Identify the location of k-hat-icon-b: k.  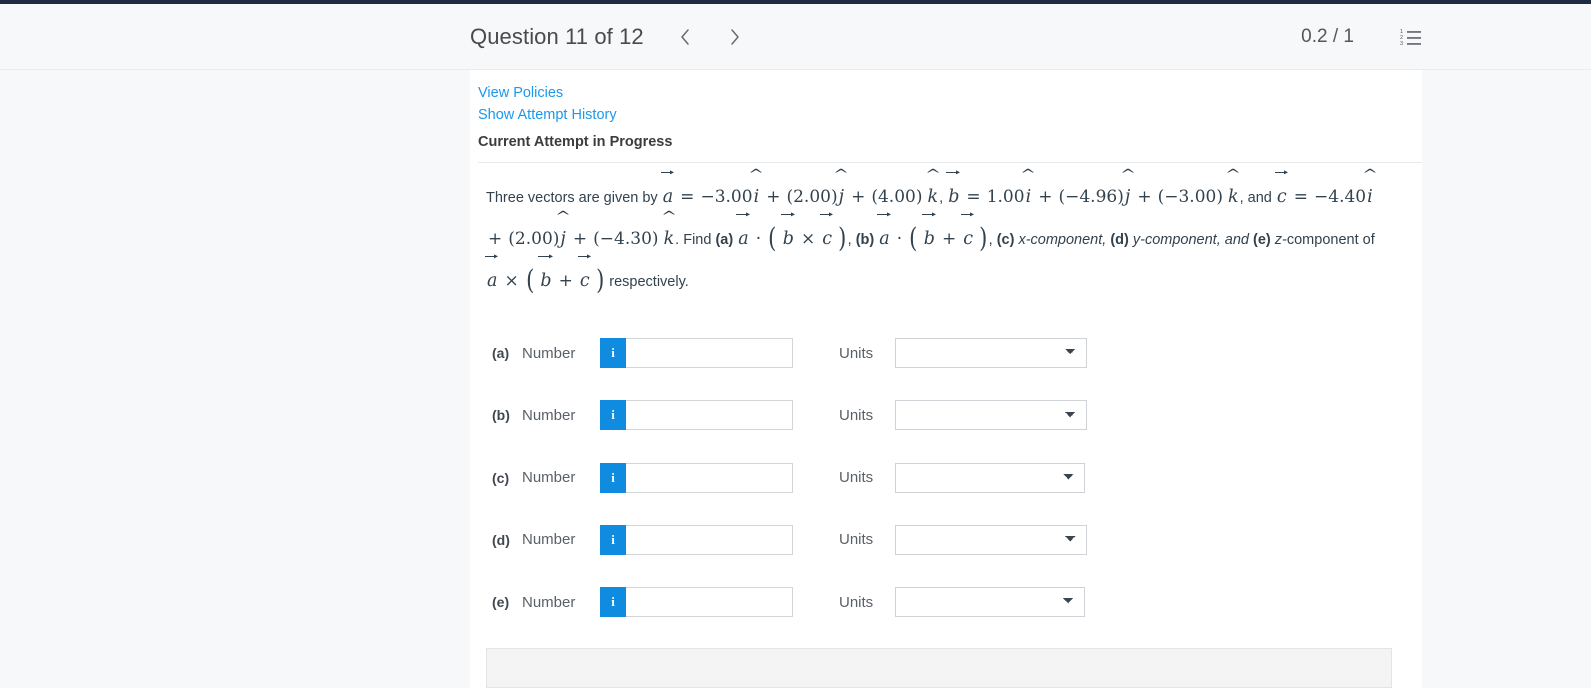
(1233, 197).